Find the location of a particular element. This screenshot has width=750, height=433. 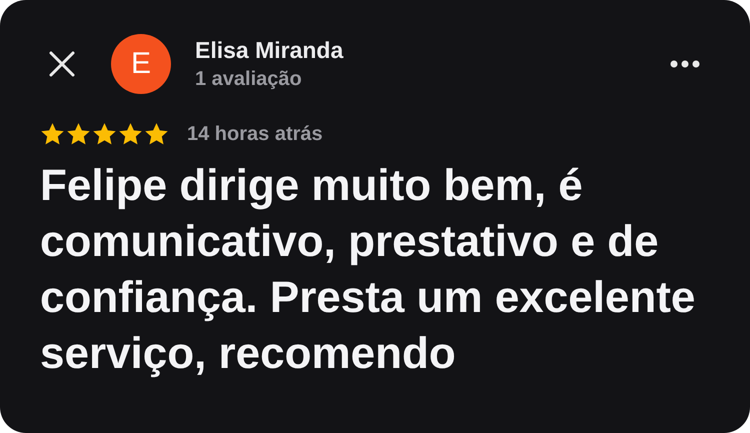

more-icon is located at coordinates (685, 64).